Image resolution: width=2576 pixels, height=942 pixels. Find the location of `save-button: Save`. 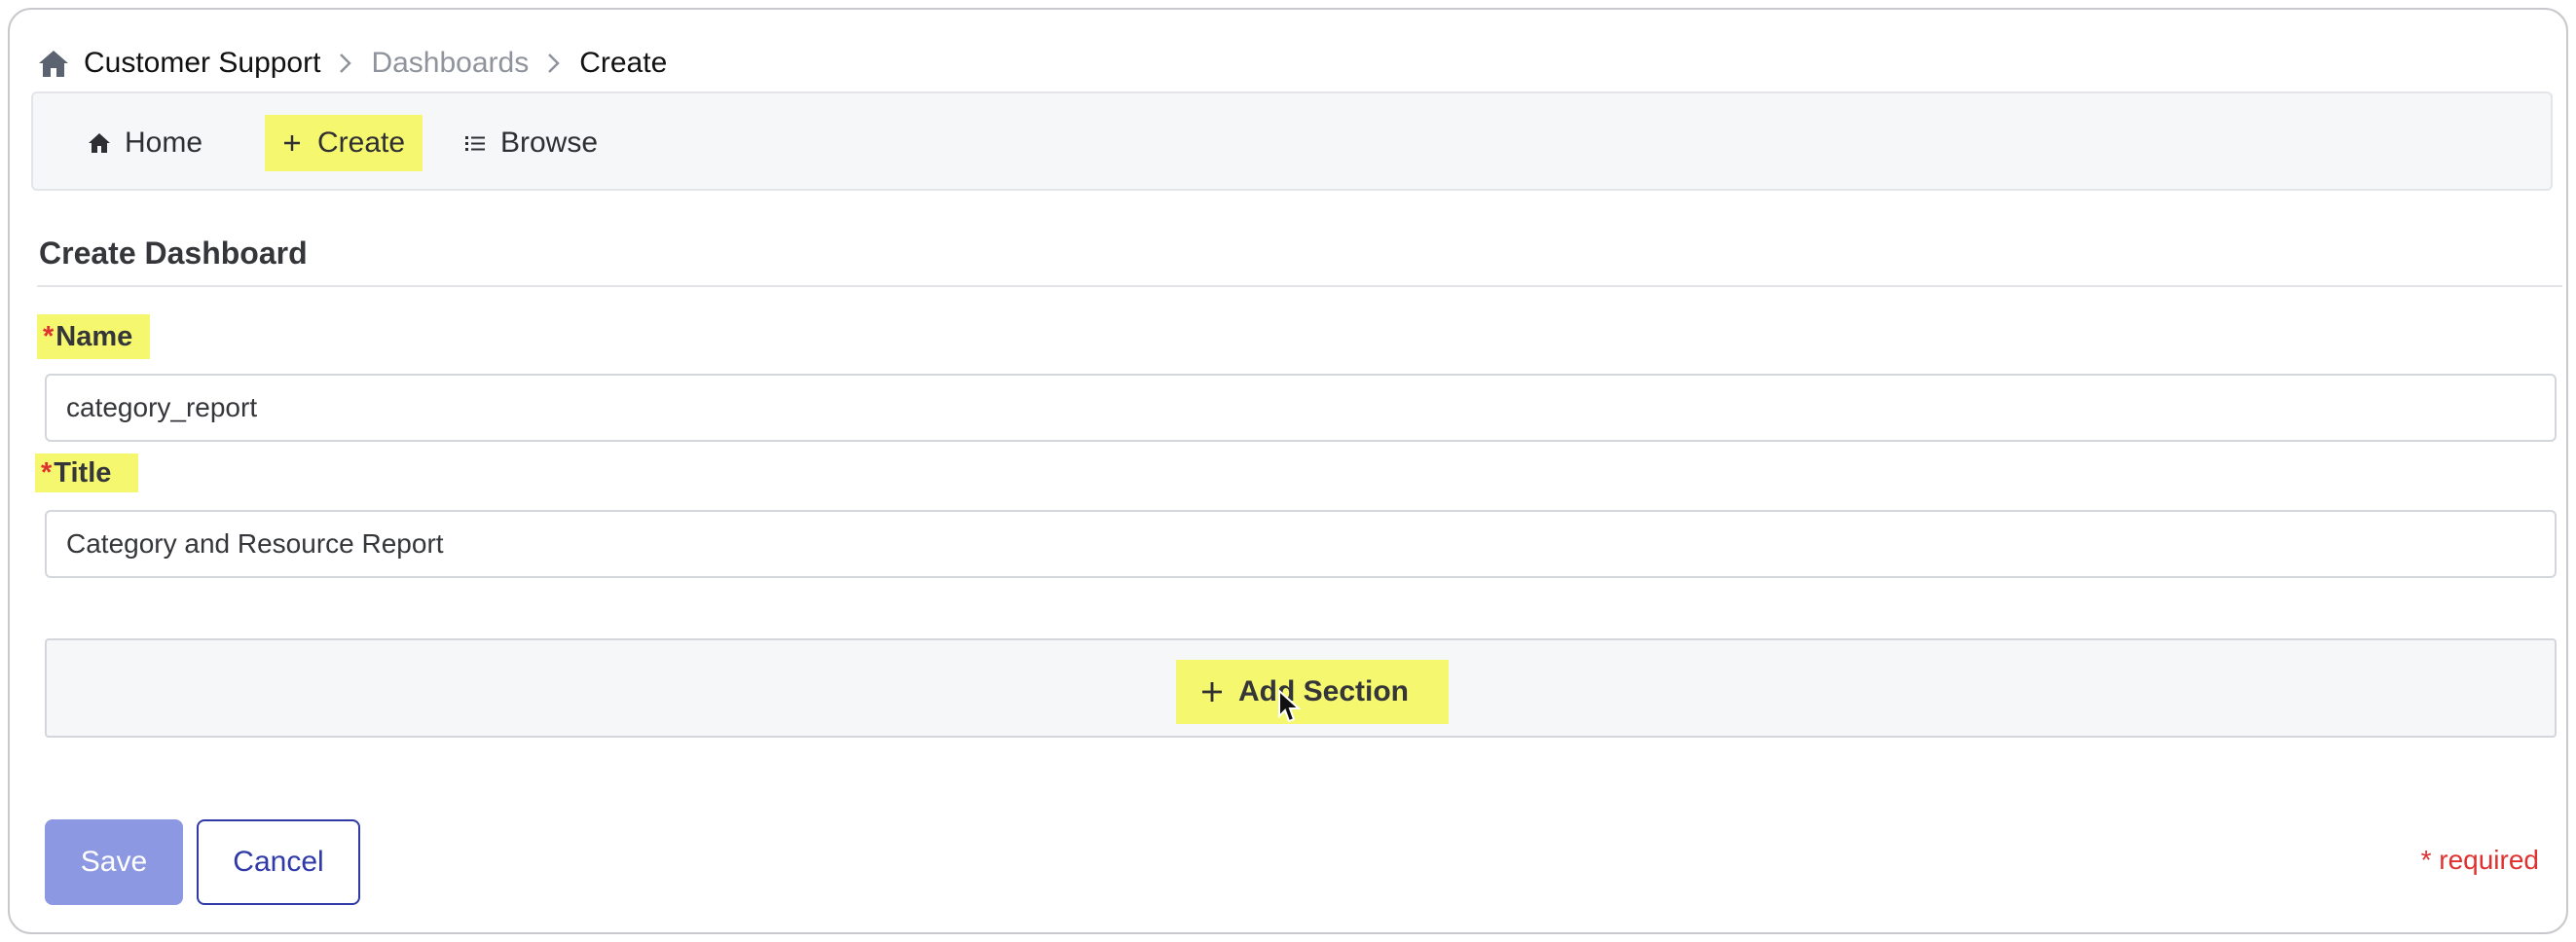

save-button: Save is located at coordinates (114, 862).